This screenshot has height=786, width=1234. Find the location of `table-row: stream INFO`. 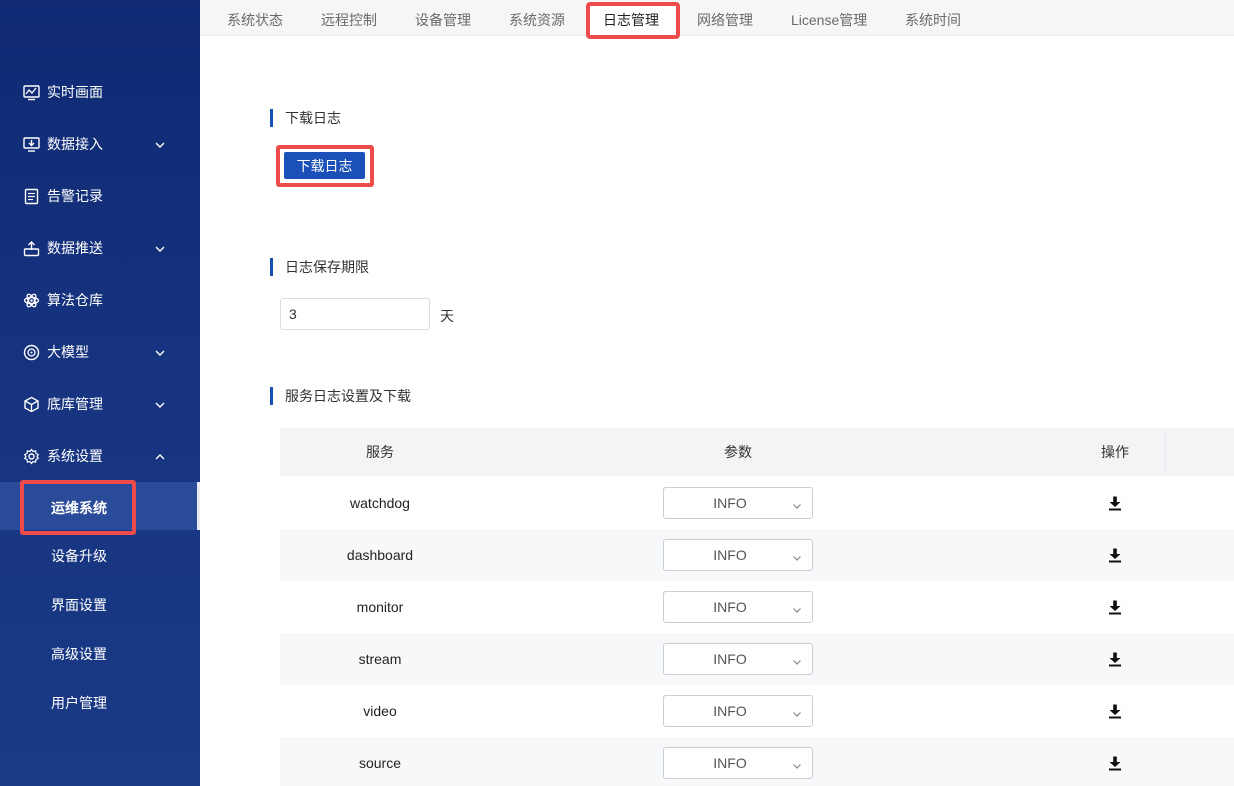

table-row: stream INFO is located at coordinates (757, 659).